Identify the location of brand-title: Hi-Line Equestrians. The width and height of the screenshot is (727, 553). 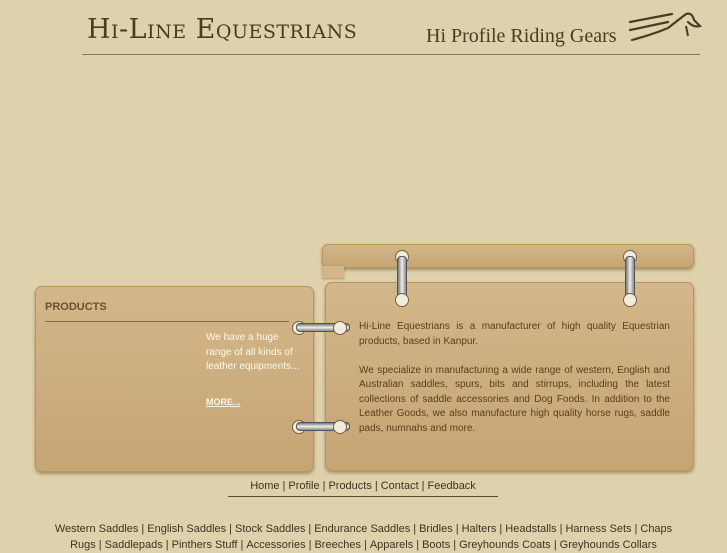
(222, 29).